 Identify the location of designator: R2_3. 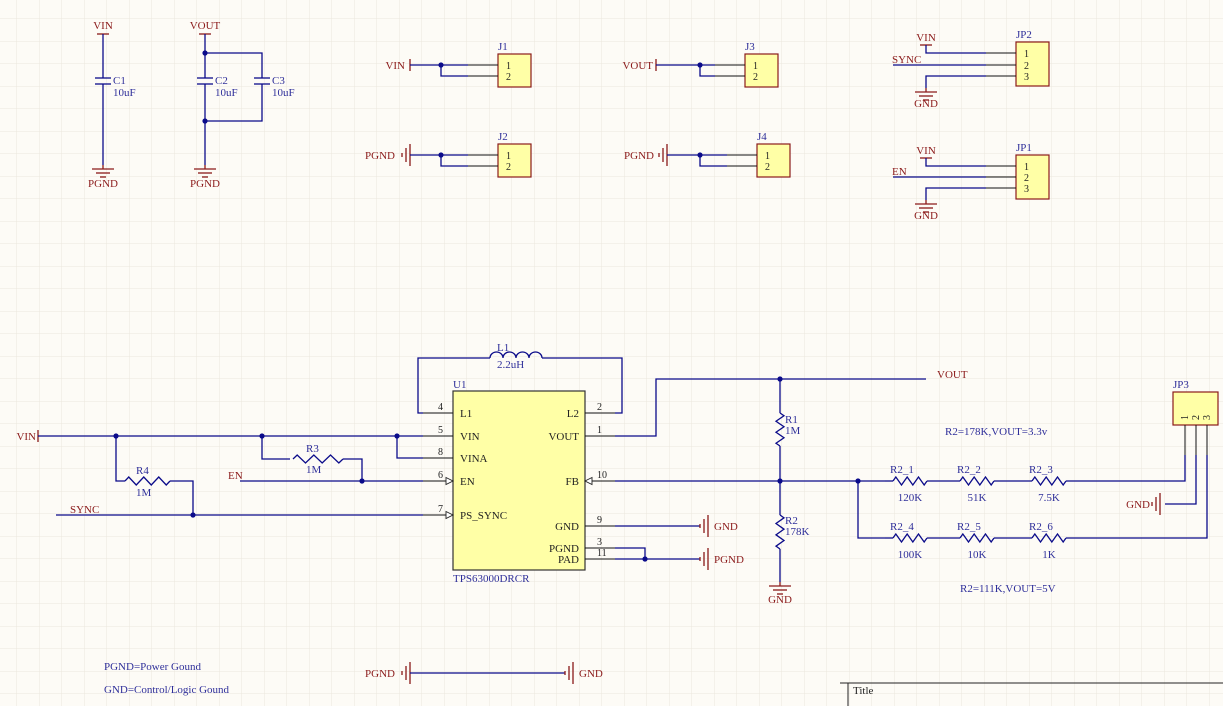
(1041, 470).